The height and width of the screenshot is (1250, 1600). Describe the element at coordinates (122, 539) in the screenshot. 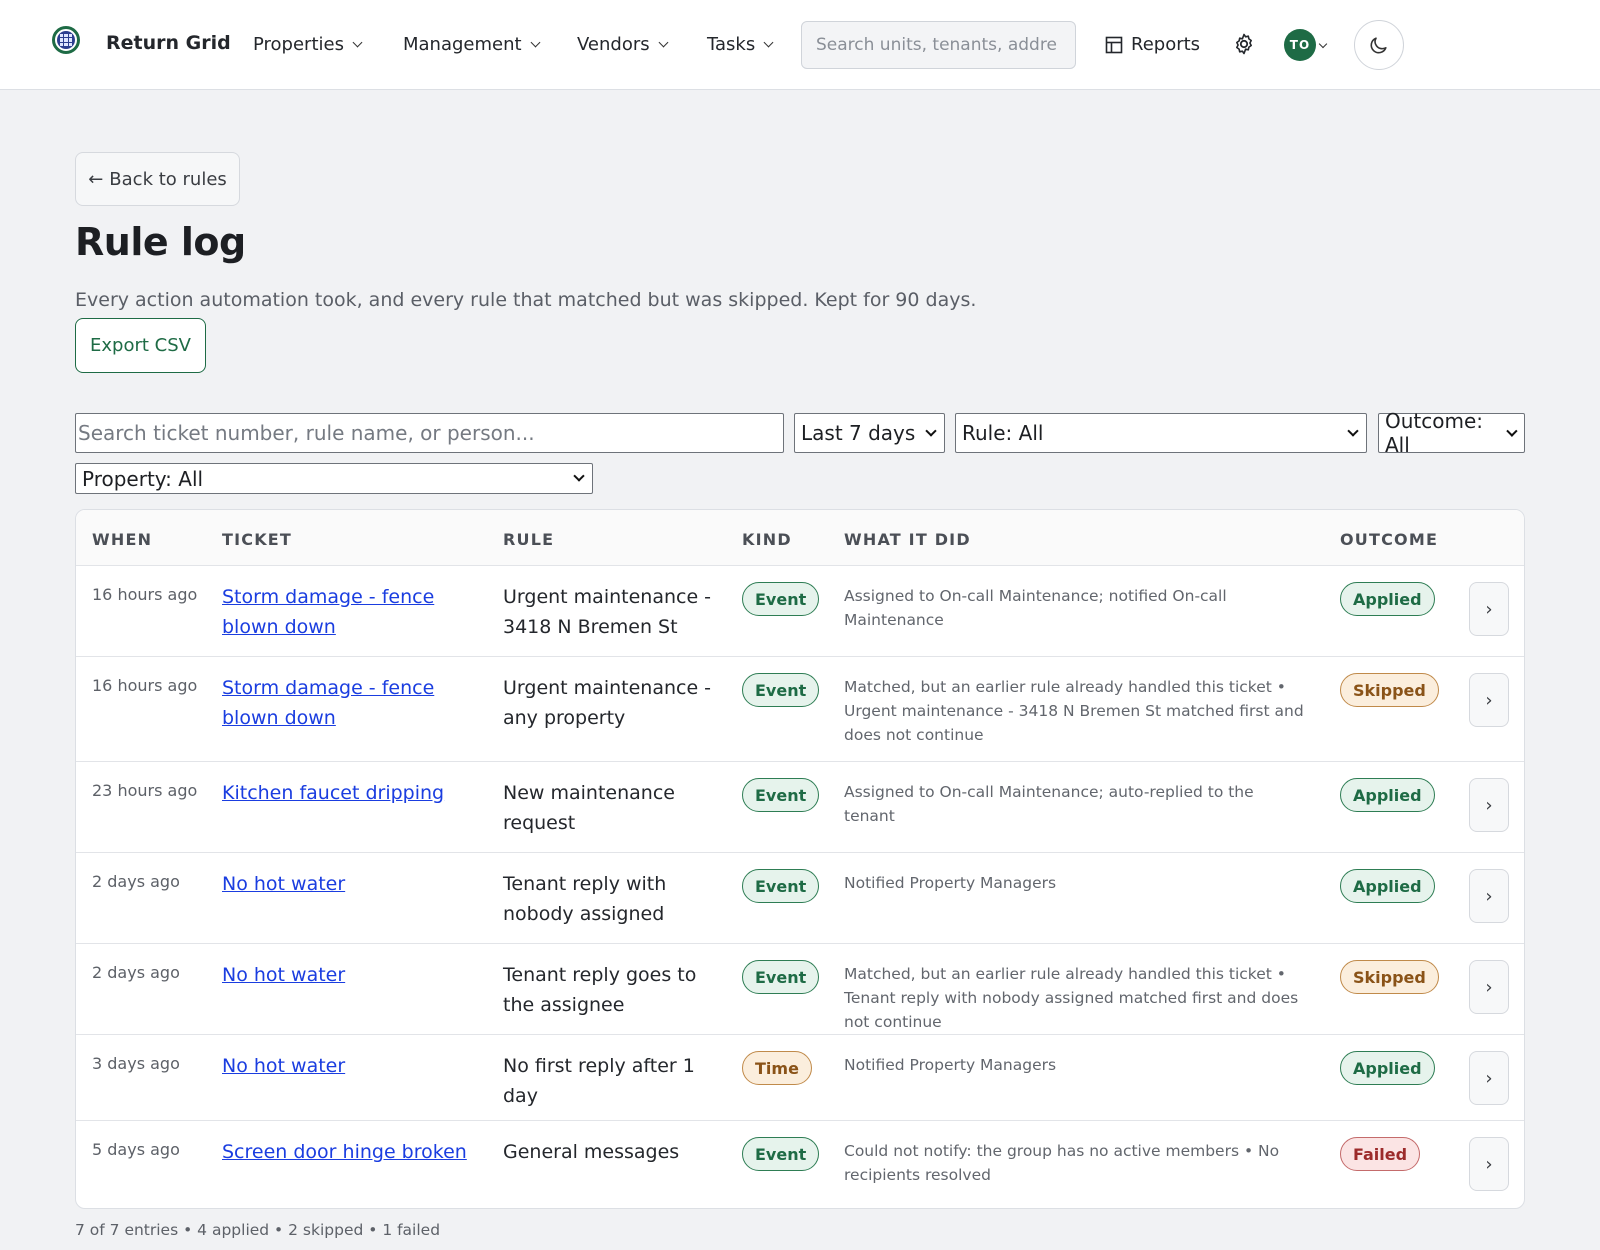

I see `col-header-when: WHEN` at that location.